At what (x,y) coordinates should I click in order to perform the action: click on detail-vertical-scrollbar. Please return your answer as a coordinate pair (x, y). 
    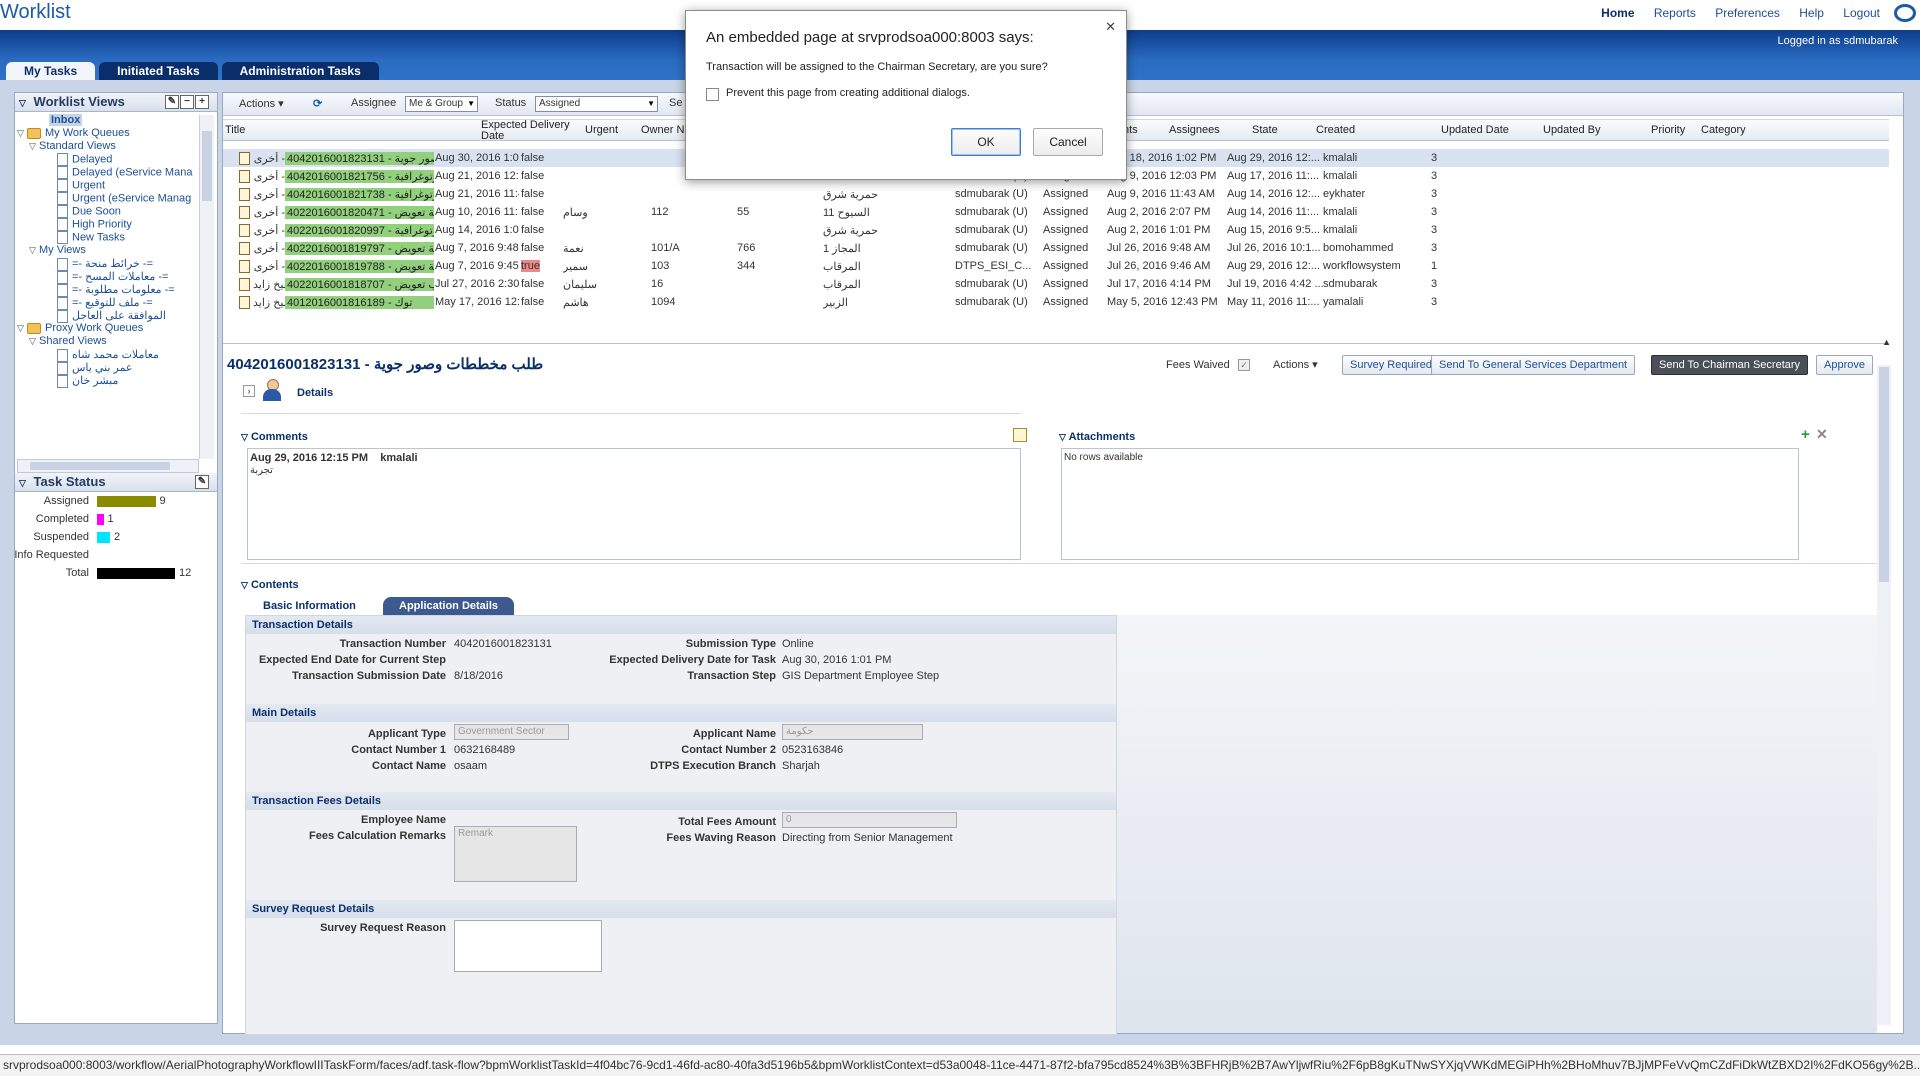
    Looking at the image, I should click on (1884, 695).